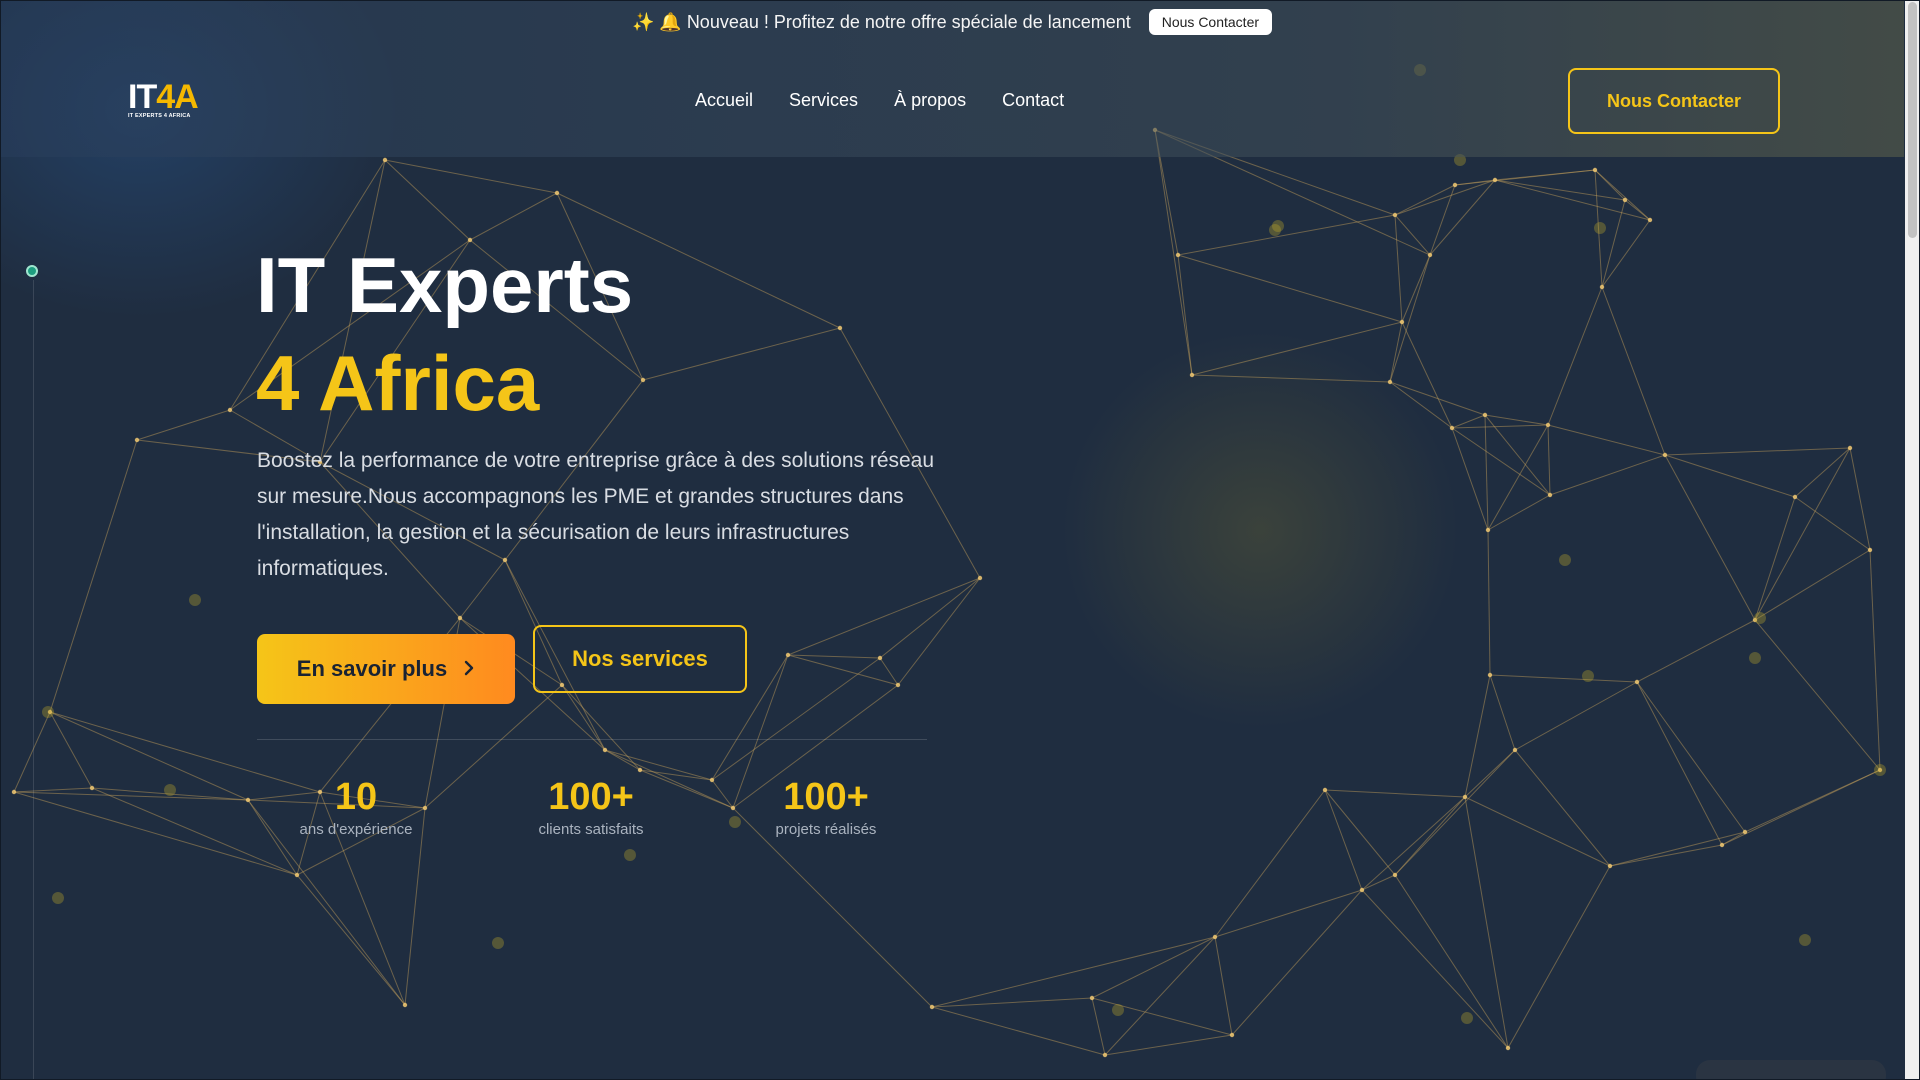 The width and height of the screenshot is (1920, 1080). What do you see at coordinates (1912, 540) in the screenshot?
I see `page-scrollbar` at bounding box center [1912, 540].